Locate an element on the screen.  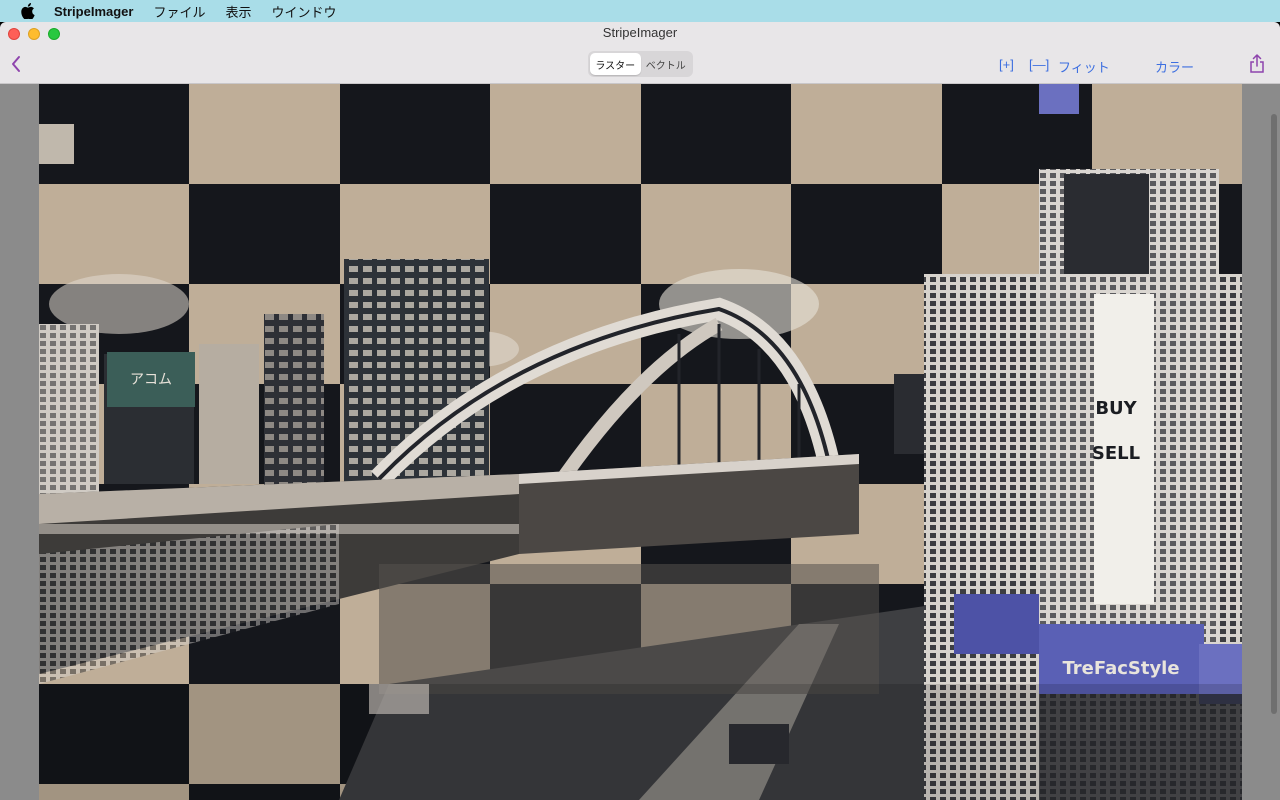
sign-acom: アコム is located at coordinates (151, 380).